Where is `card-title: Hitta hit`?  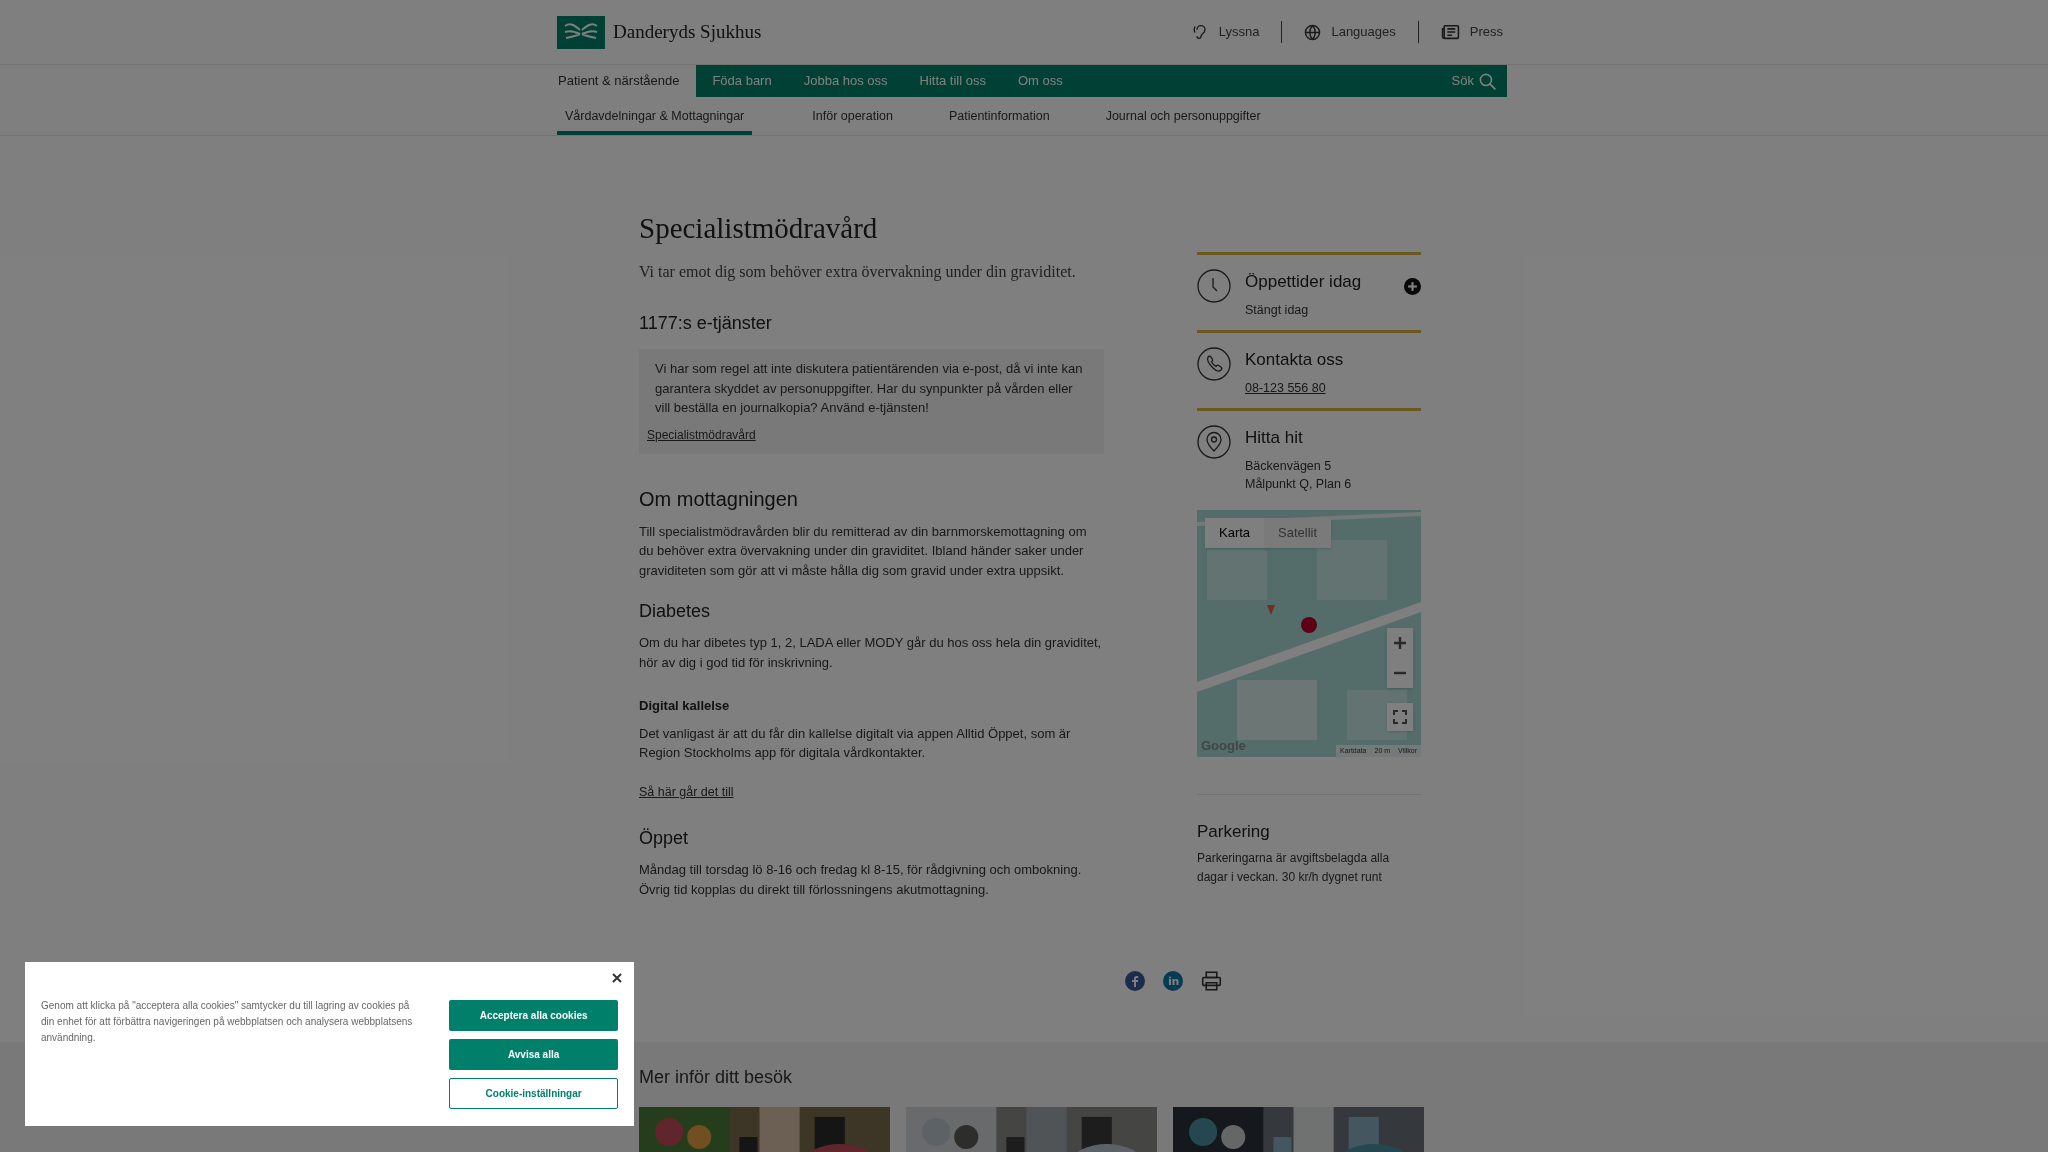 card-title: Hitta hit is located at coordinates (1274, 438).